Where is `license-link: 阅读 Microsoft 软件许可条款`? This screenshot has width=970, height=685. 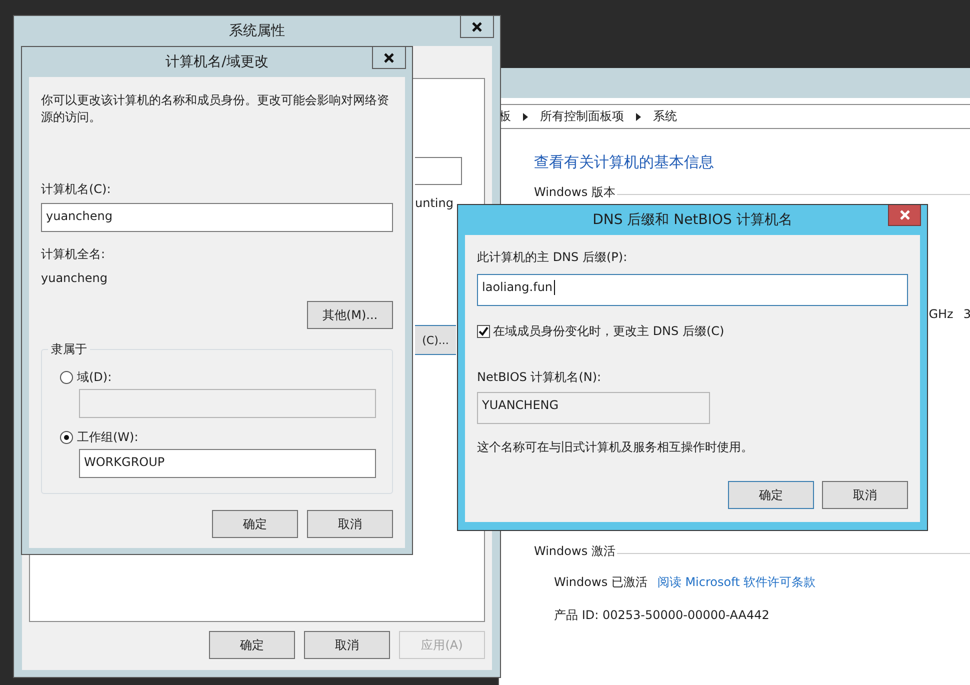 license-link: 阅读 Microsoft 软件许可条款 is located at coordinates (736, 582).